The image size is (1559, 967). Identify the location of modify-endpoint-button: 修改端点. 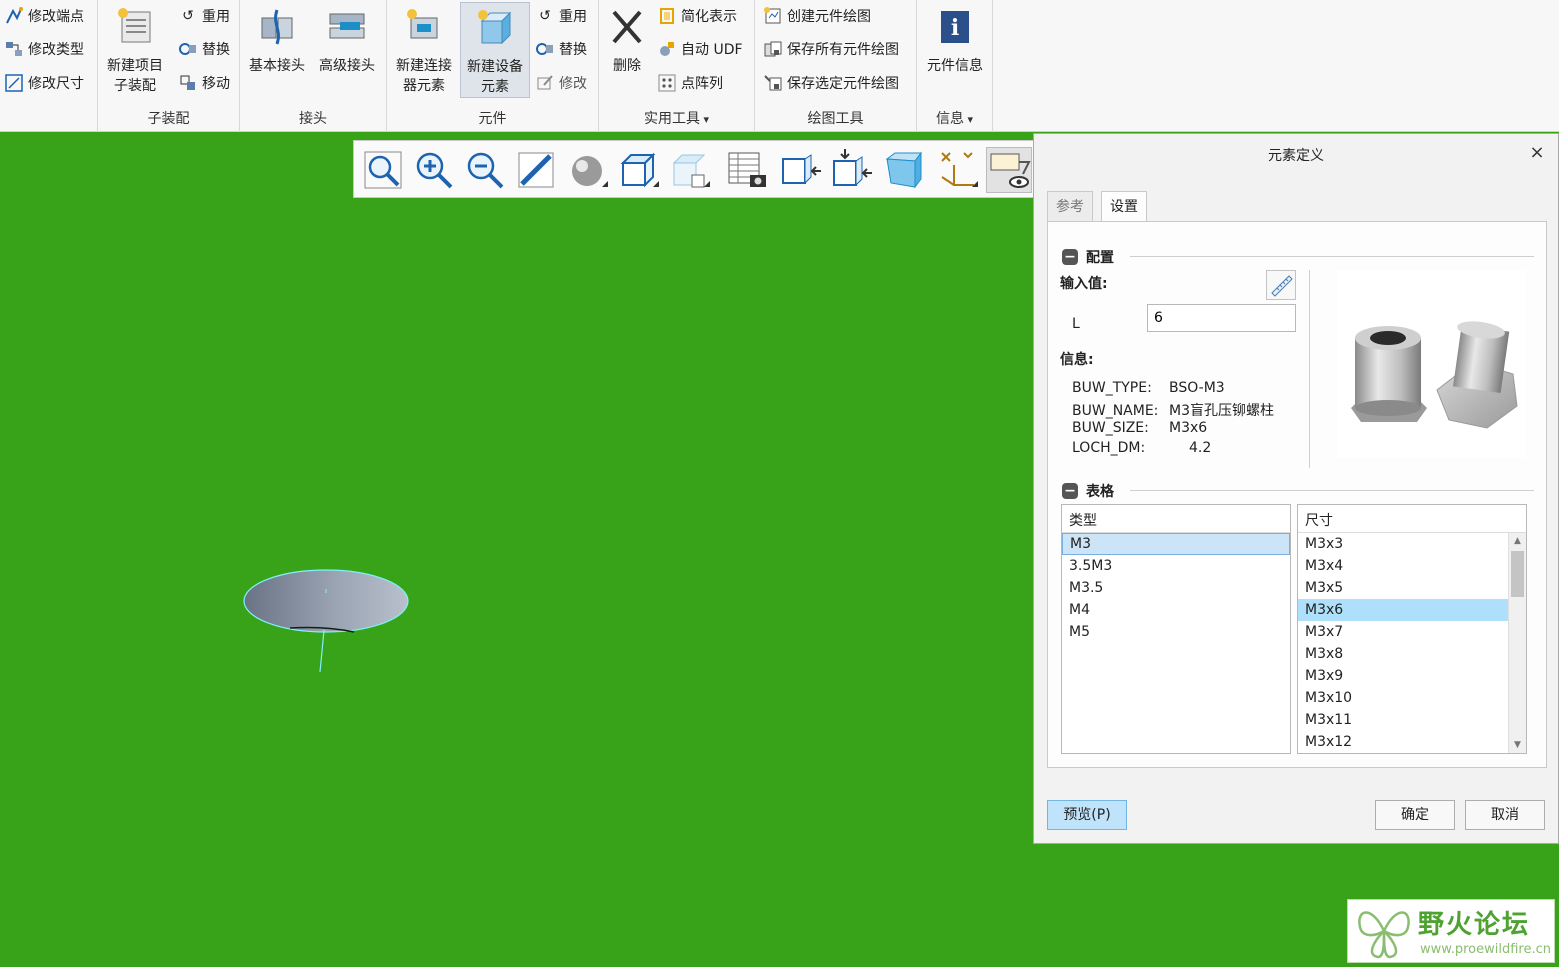
(44, 16).